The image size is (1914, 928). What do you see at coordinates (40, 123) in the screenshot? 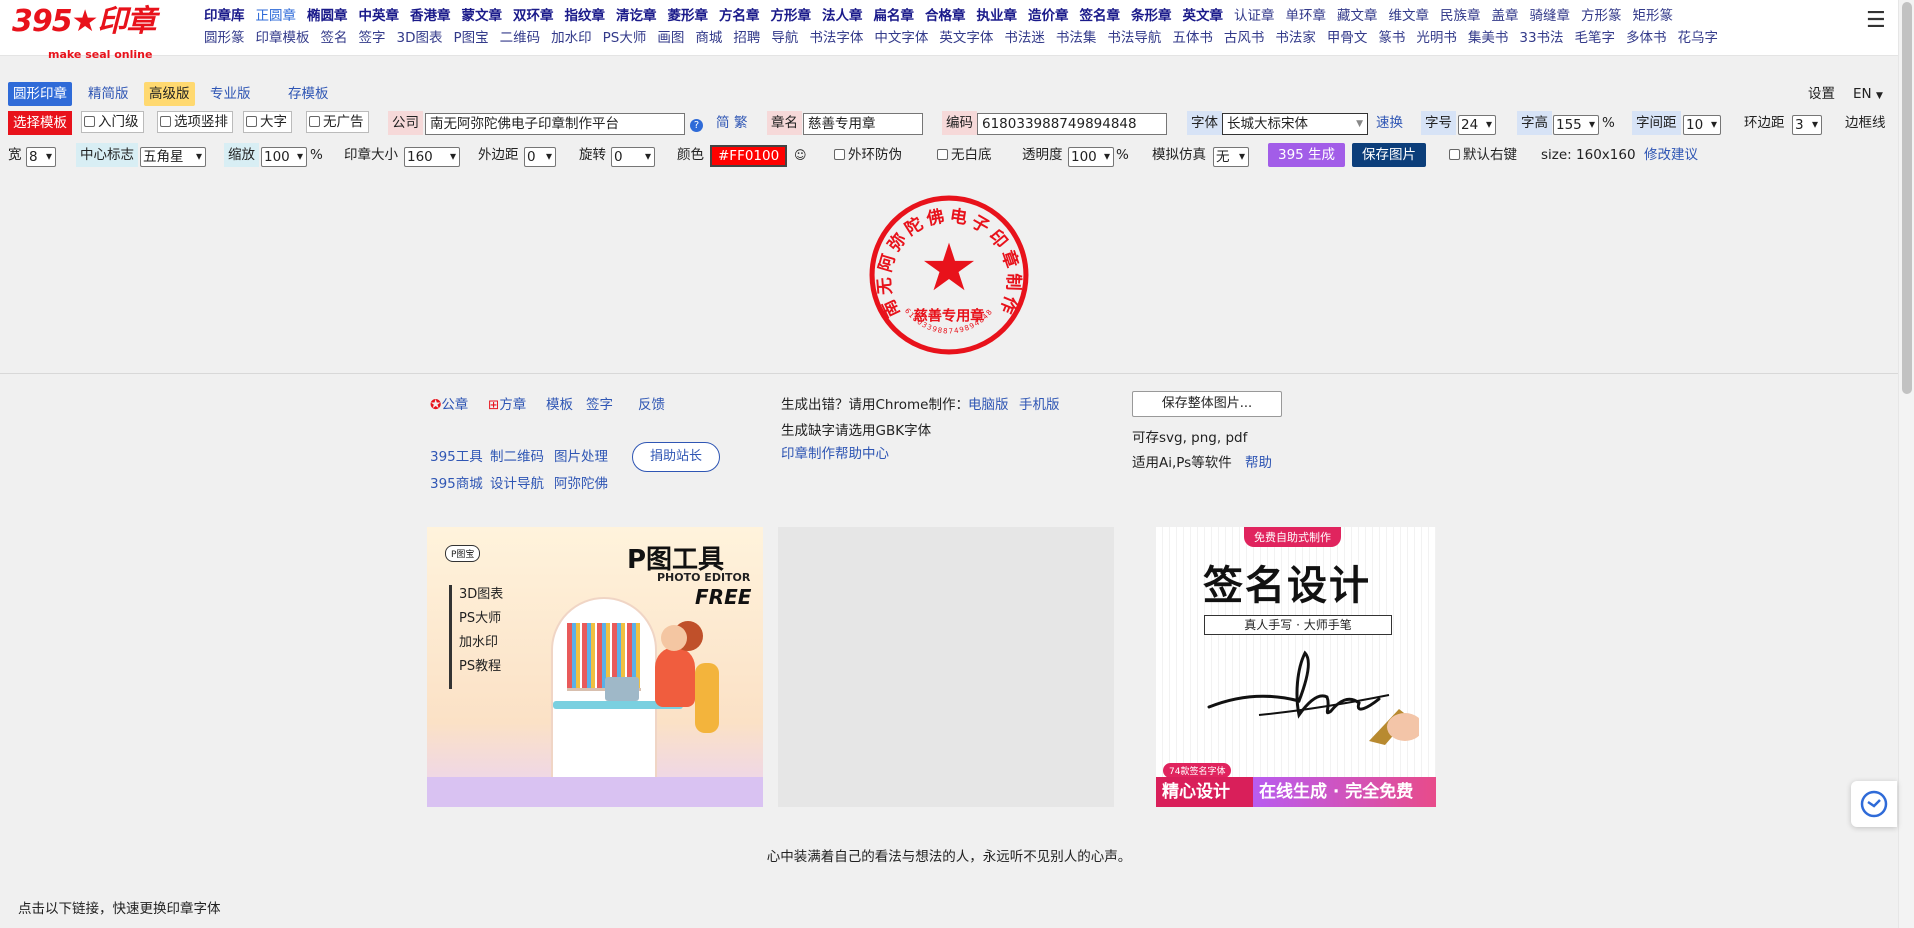
I see `choose-template-button: 选择模板` at bounding box center [40, 123].